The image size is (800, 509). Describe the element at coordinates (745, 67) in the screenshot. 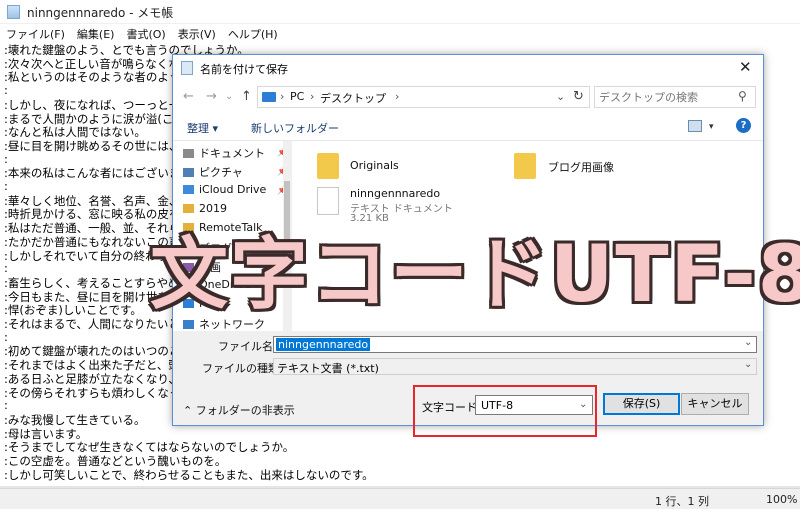

I see `close-icon: ✕` at that location.